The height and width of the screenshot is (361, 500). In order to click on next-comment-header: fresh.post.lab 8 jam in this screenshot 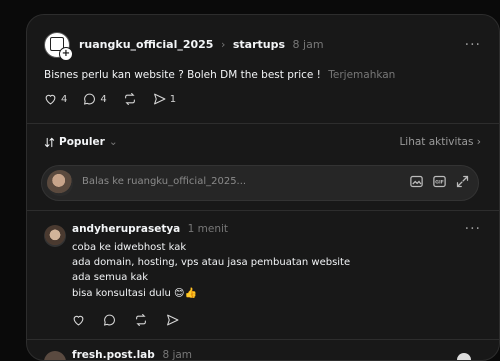, I will do `click(132, 355)`.